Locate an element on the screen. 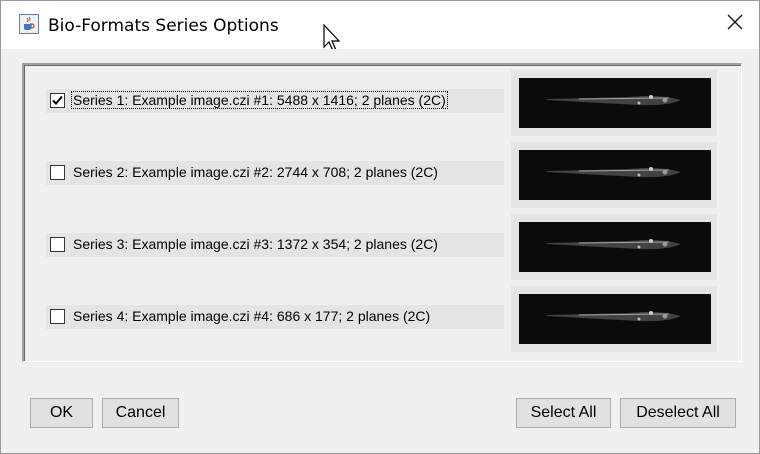 The width and height of the screenshot is (760, 454). checkmark-icon is located at coordinates (57, 100).